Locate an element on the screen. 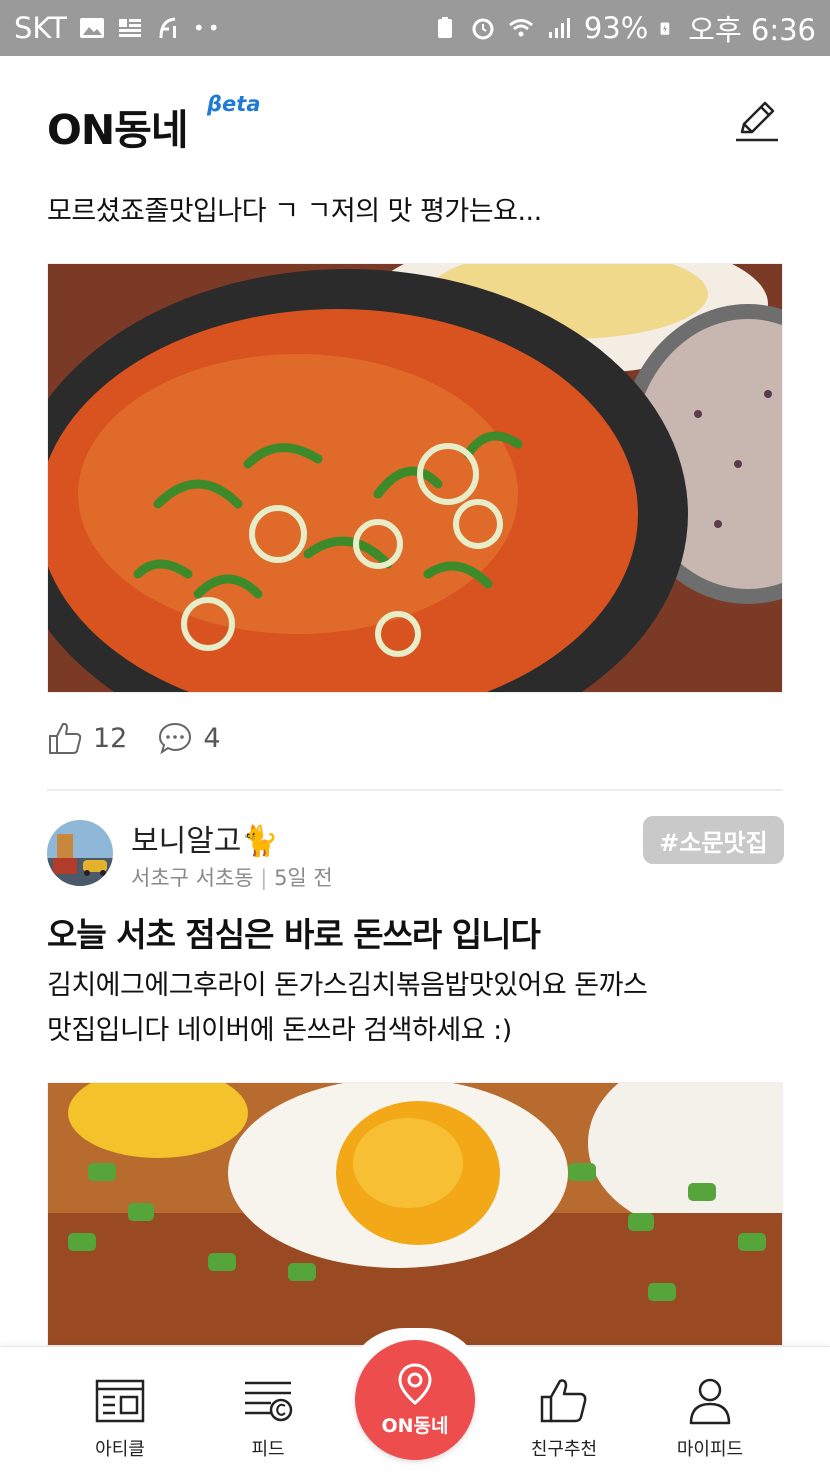 The width and height of the screenshot is (830, 1476). status-left: SKT •• is located at coordinates (118, 28).